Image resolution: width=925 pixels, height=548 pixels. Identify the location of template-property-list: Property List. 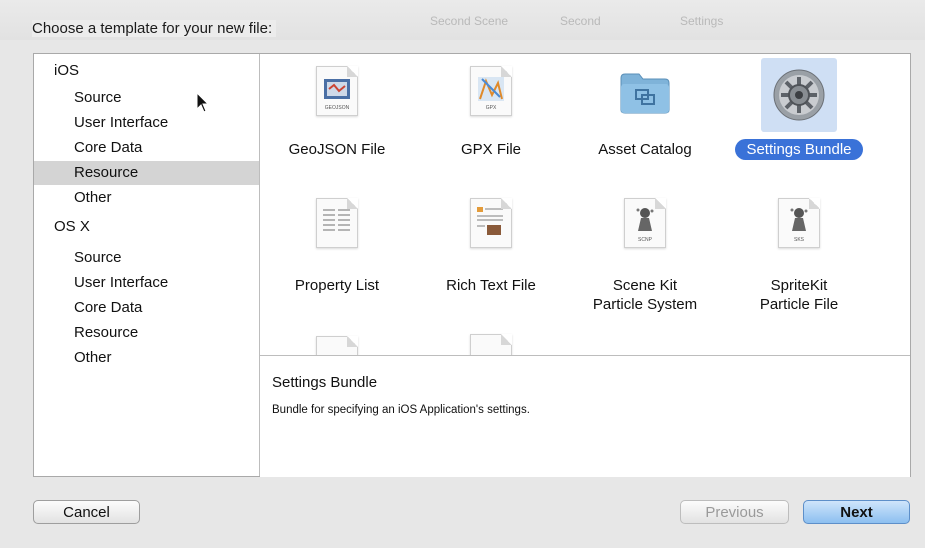
(337, 259).